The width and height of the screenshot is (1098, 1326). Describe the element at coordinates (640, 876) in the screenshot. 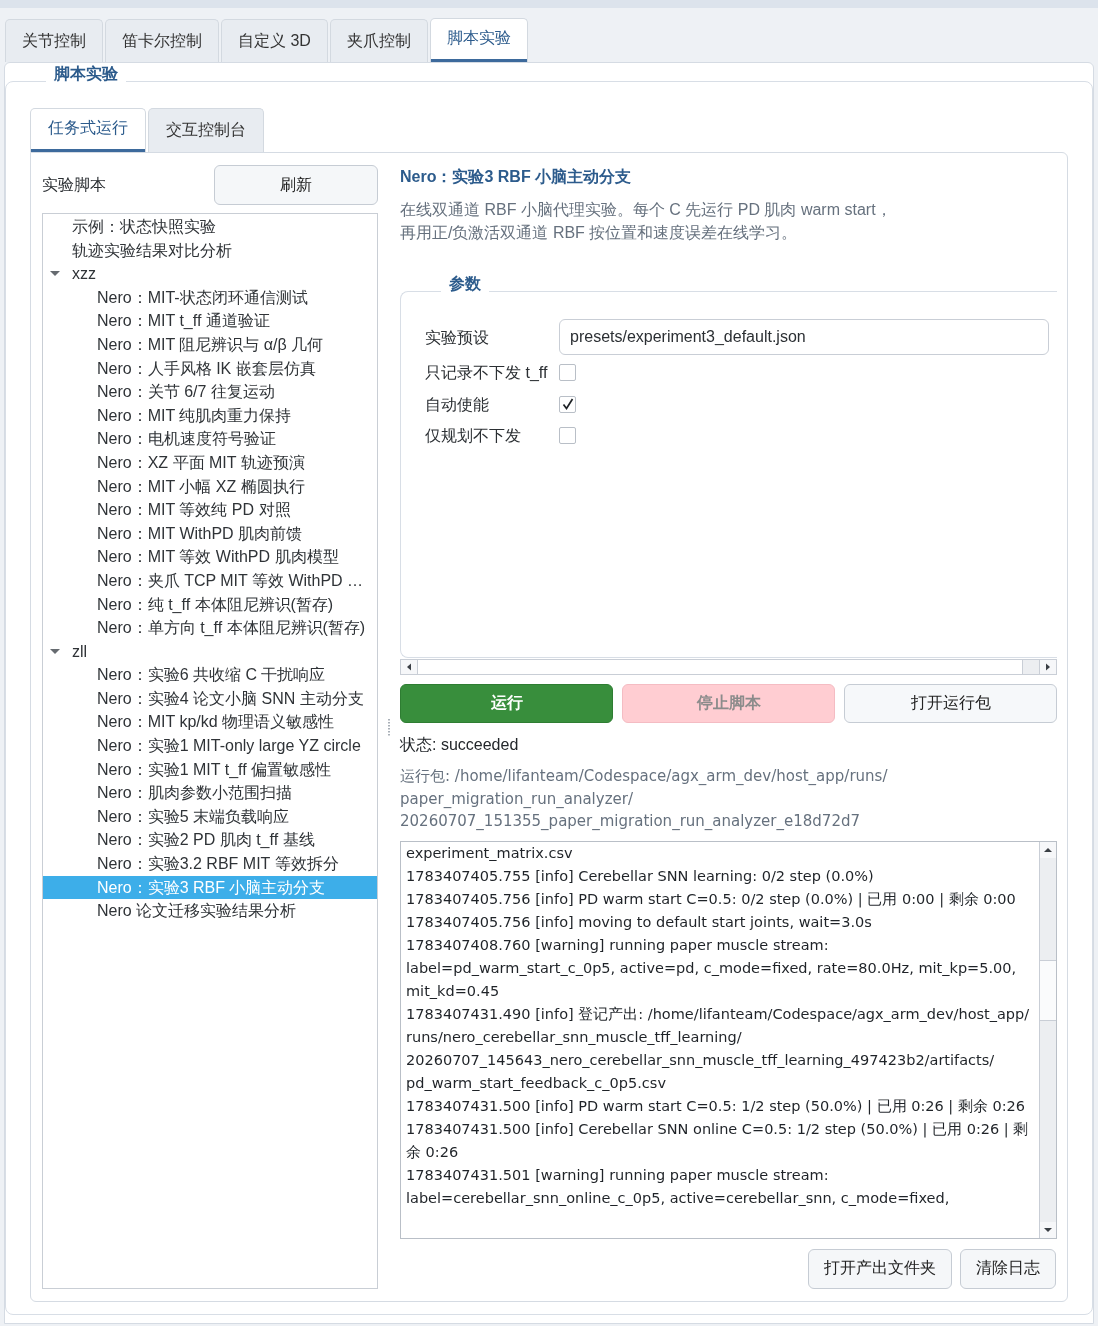

I see `log-line: 1783407405.755 [info] Cerebellar SNN learning: 0/2 step (0.0%)` at that location.